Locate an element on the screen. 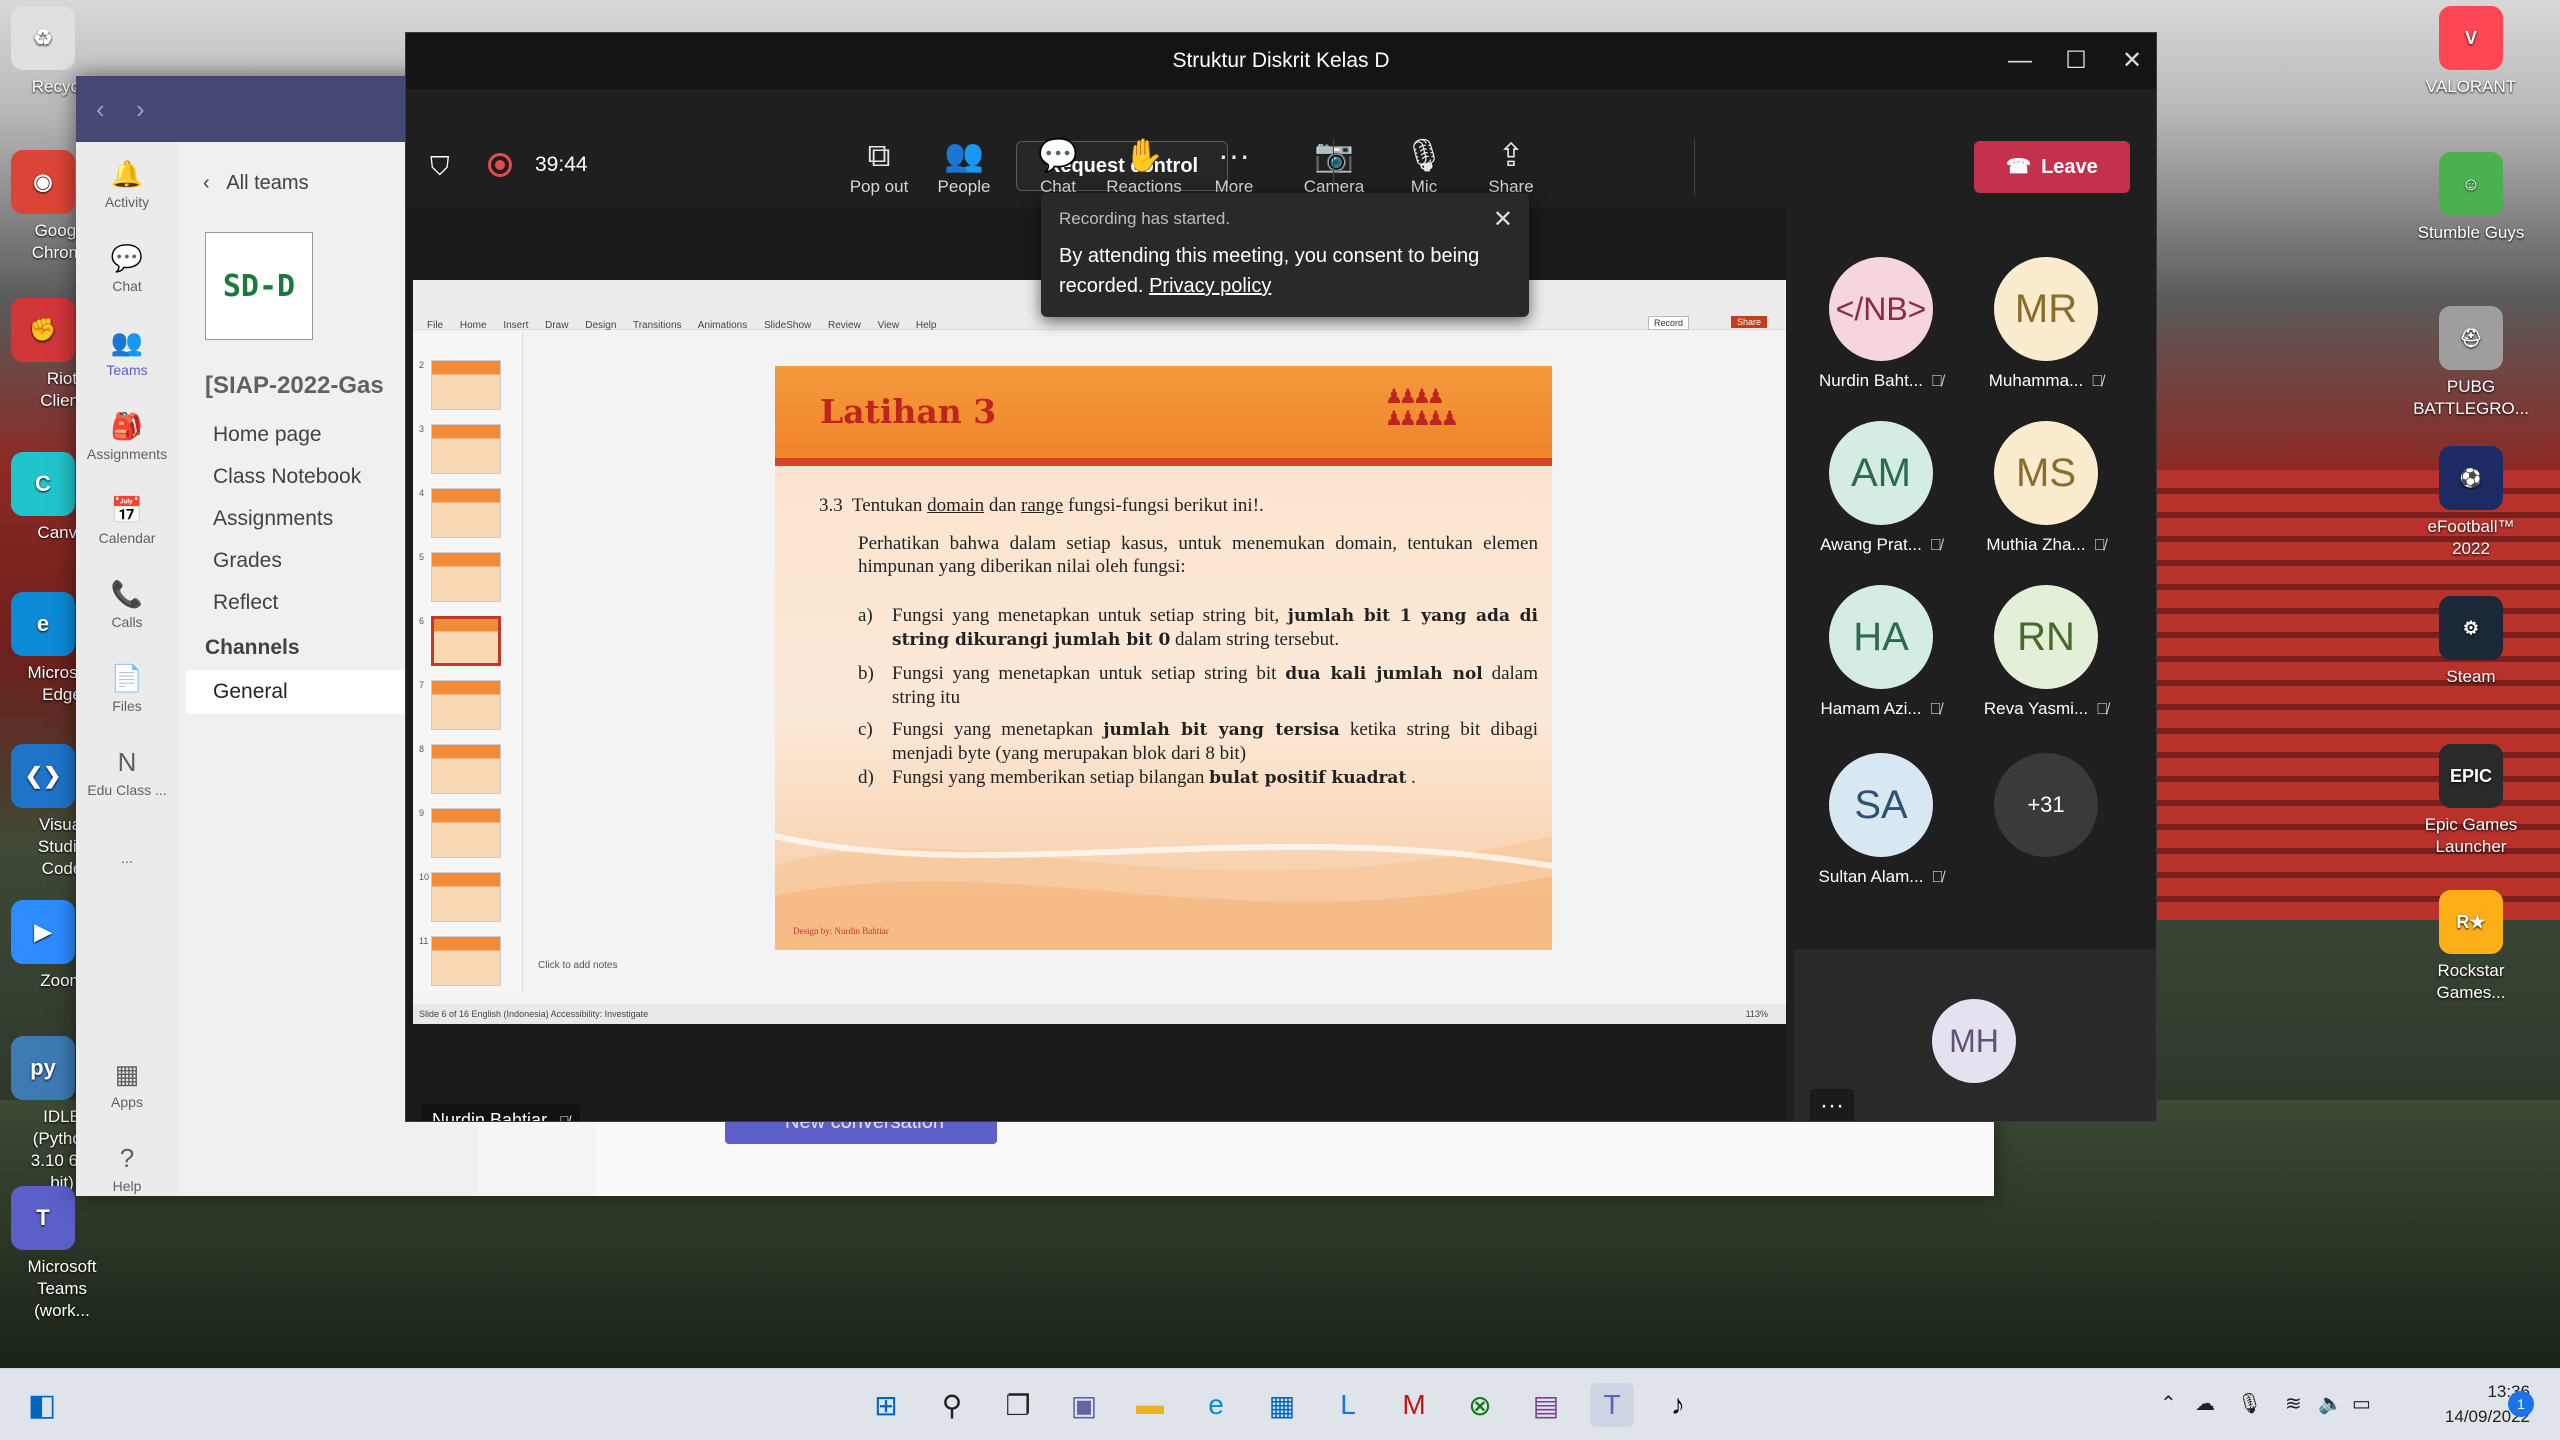 The height and width of the screenshot is (1440, 2560). rail-item-activity: 🔔 Activity is located at coordinates (127, 184).